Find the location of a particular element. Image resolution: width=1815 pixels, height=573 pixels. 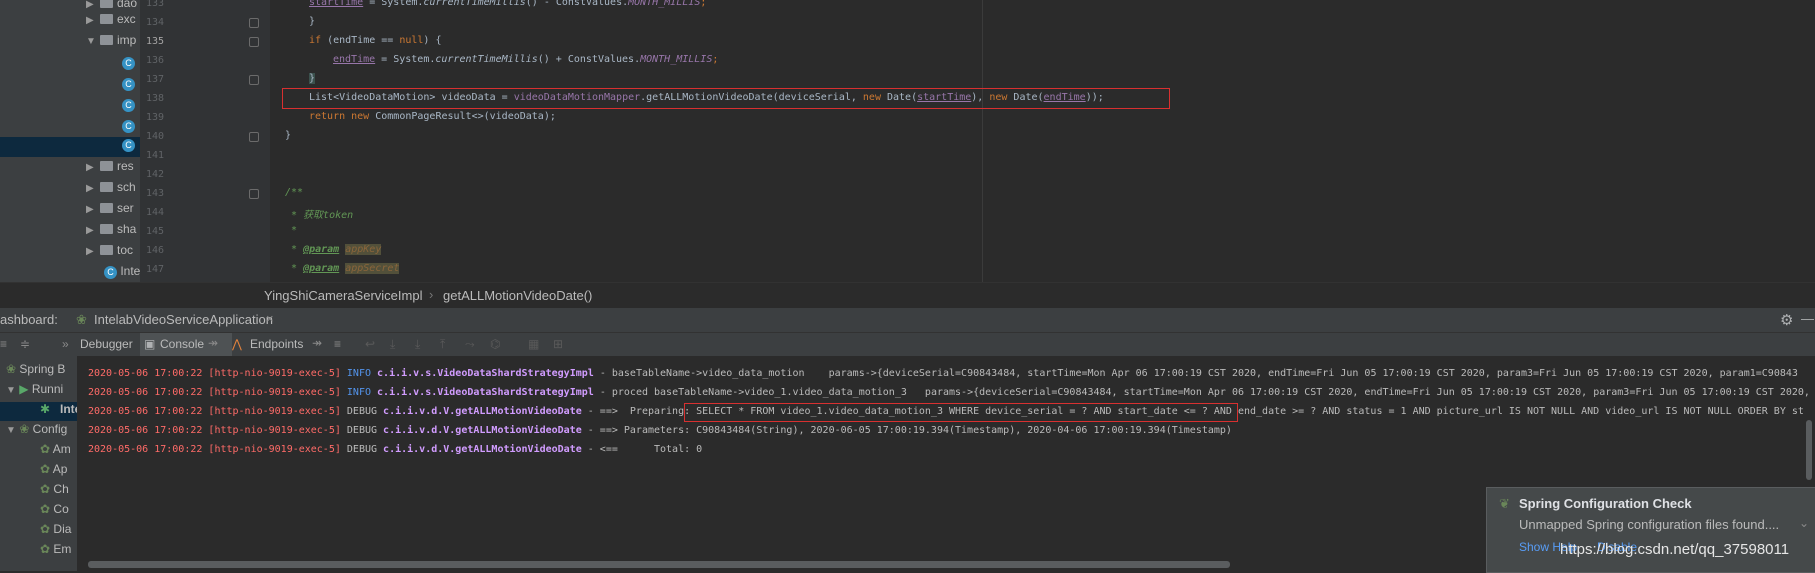

tree-item-sha: ▶ sha is located at coordinates (111, 232).